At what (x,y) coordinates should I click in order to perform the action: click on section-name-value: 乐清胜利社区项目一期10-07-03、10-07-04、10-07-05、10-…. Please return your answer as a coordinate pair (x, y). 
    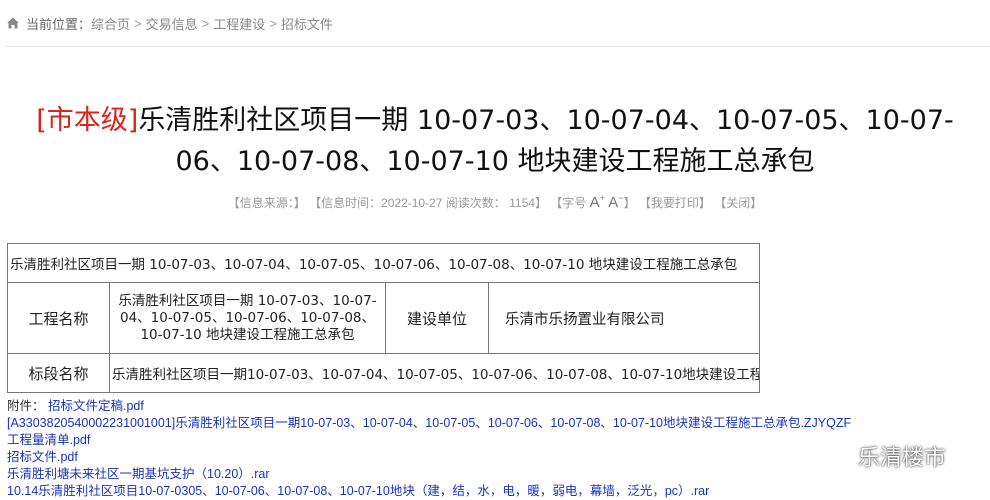
    Looking at the image, I should click on (434, 373).